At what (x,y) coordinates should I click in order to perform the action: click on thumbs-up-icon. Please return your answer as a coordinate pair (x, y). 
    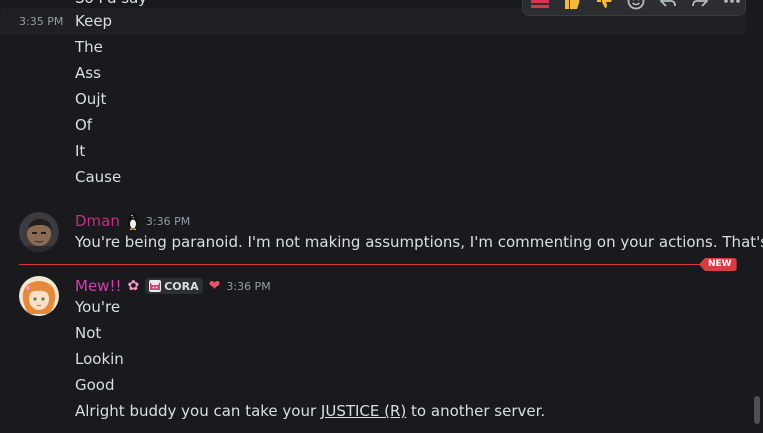
    Looking at the image, I should click on (572, 6).